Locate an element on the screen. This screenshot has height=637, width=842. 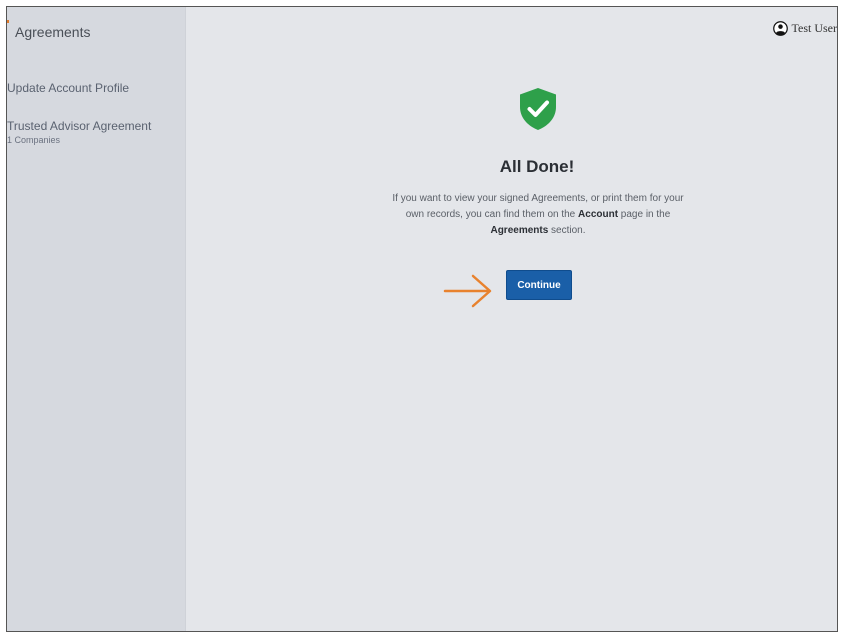
message-text: section. is located at coordinates (567, 230).